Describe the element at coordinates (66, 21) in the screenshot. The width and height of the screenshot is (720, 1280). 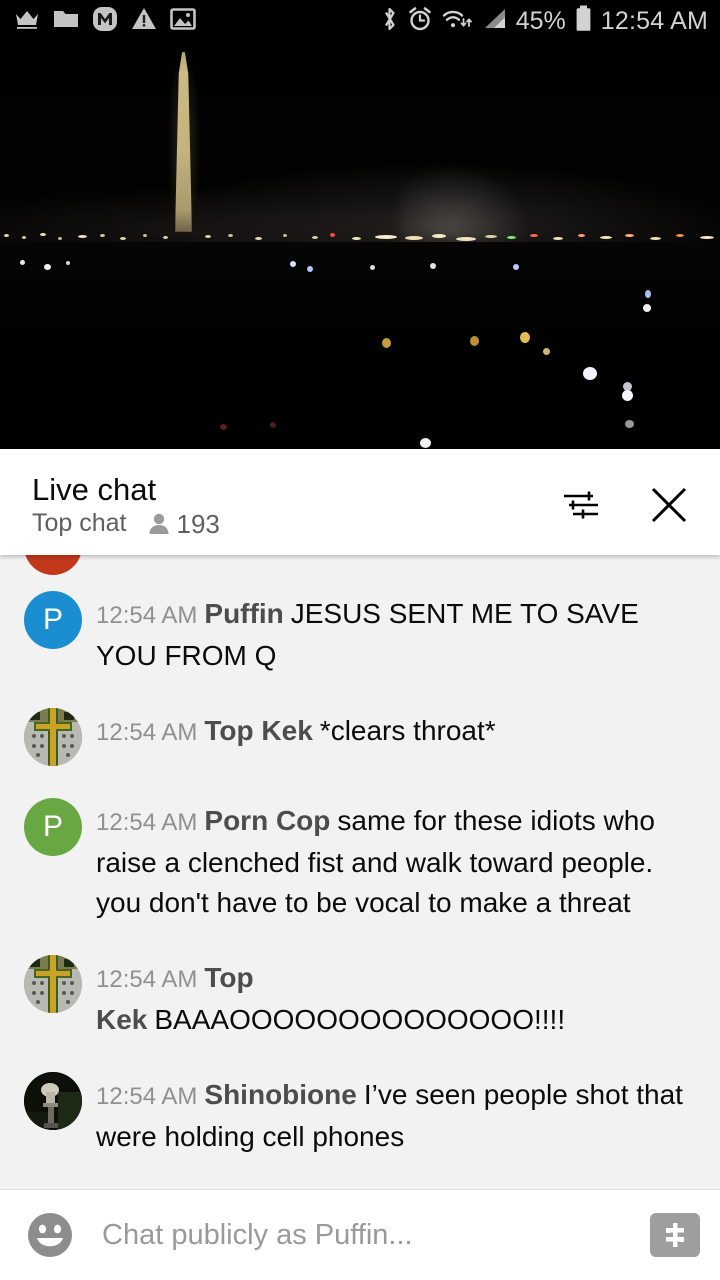
I see `folder-icon` at that location.